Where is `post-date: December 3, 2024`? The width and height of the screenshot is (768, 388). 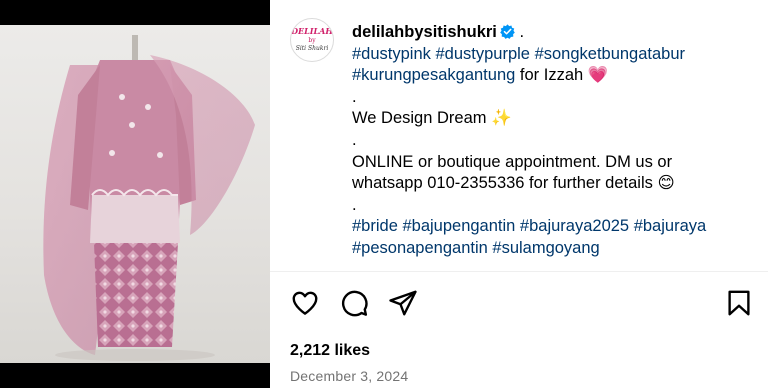
post-date: December 3, 2024 is located at coordinates (349, 376).